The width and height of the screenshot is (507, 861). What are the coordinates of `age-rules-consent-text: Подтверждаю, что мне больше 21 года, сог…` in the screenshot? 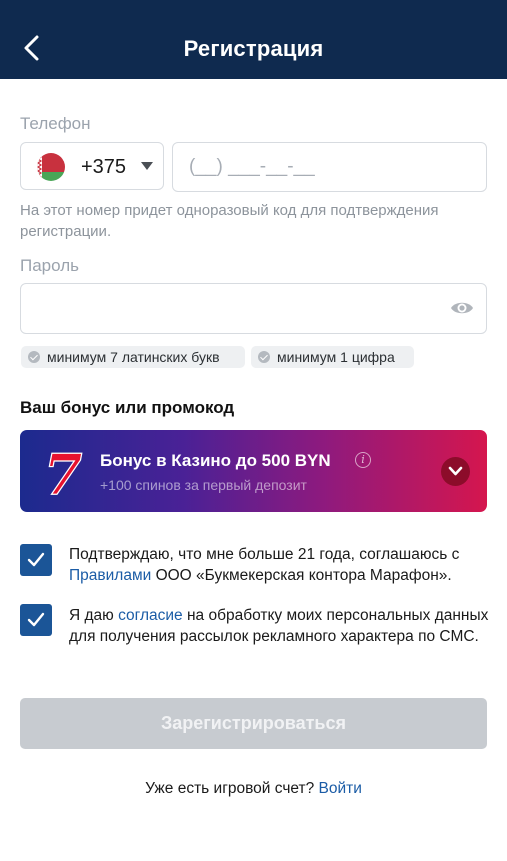 It's located at (279, 565).